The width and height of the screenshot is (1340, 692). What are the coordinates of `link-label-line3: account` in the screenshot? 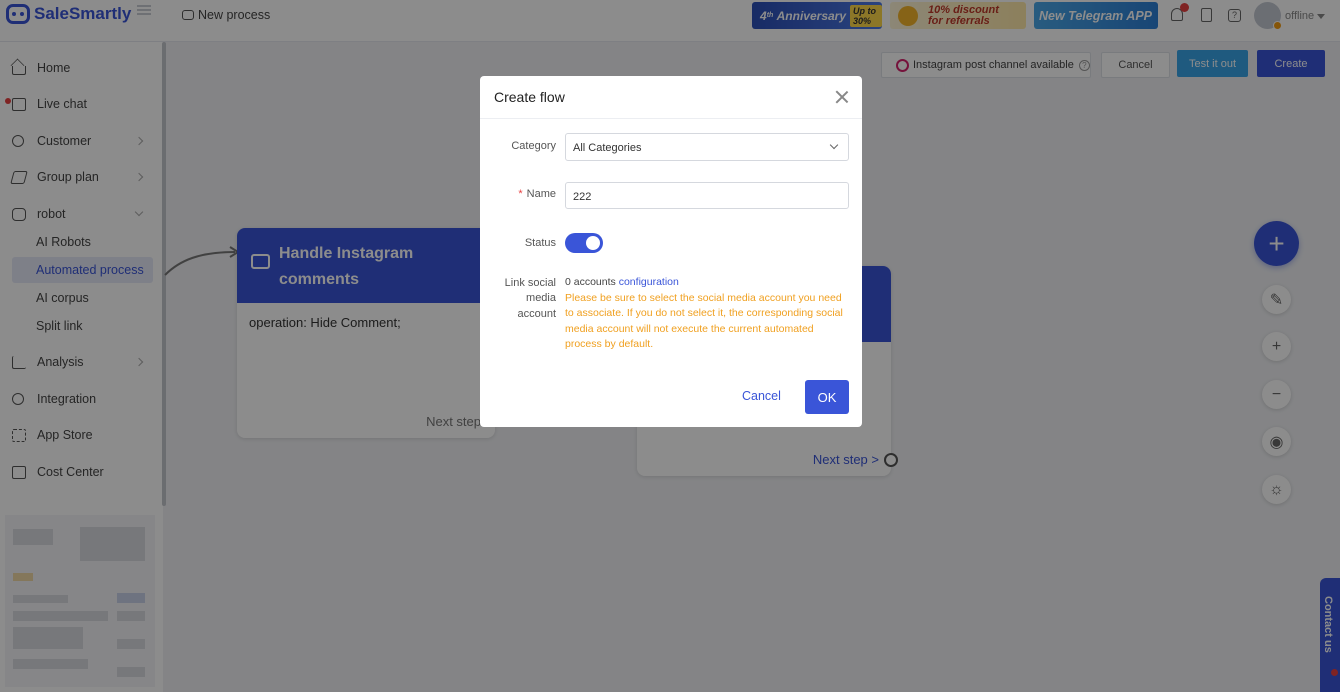 It's located at (536, 313).